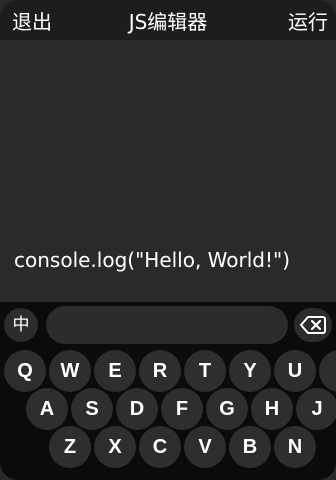  I want to click on key-row-1: Q W E R T Y U I, so click(168, 371).